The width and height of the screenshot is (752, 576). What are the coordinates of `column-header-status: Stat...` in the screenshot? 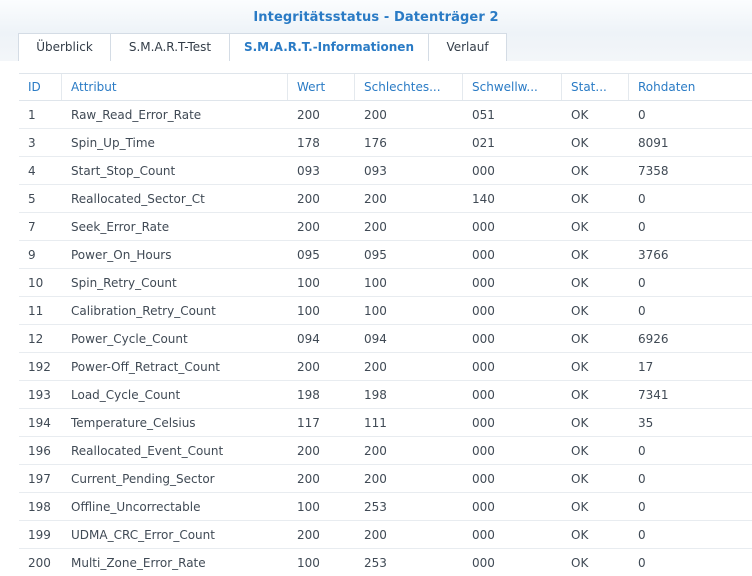 It's located at (595, 87).